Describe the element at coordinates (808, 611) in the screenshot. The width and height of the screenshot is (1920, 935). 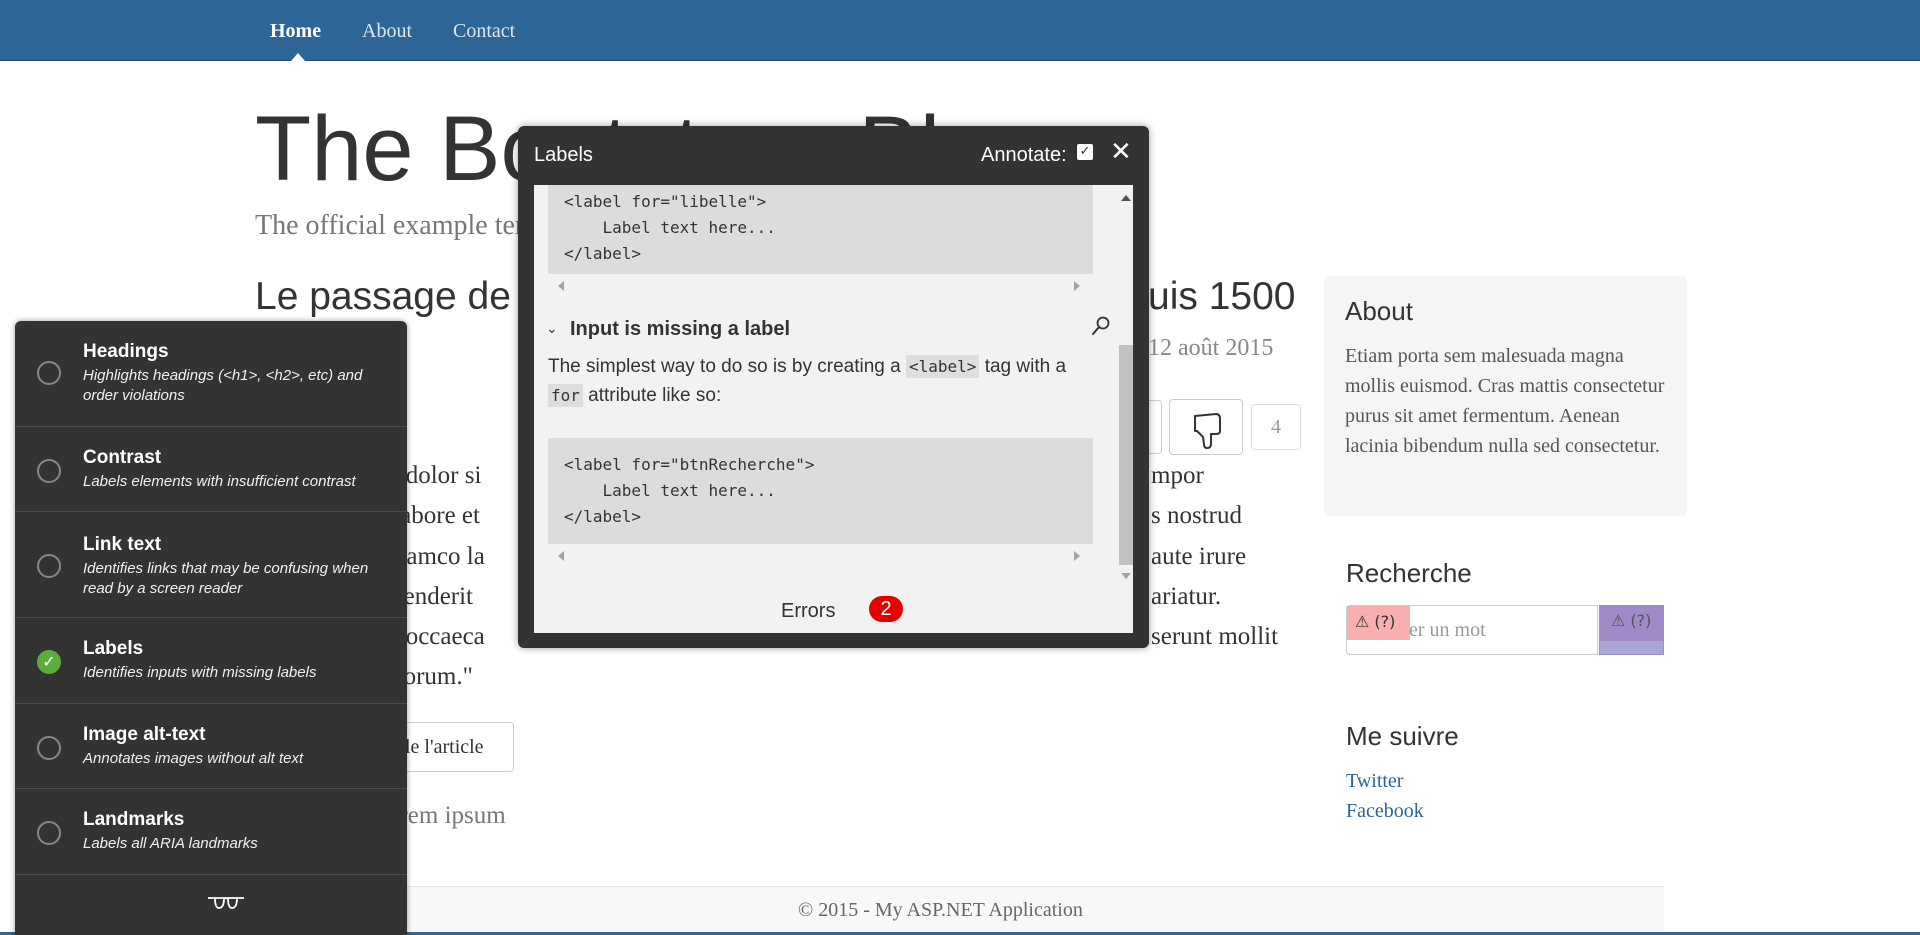
I see `errors-label: Errors` at that location.